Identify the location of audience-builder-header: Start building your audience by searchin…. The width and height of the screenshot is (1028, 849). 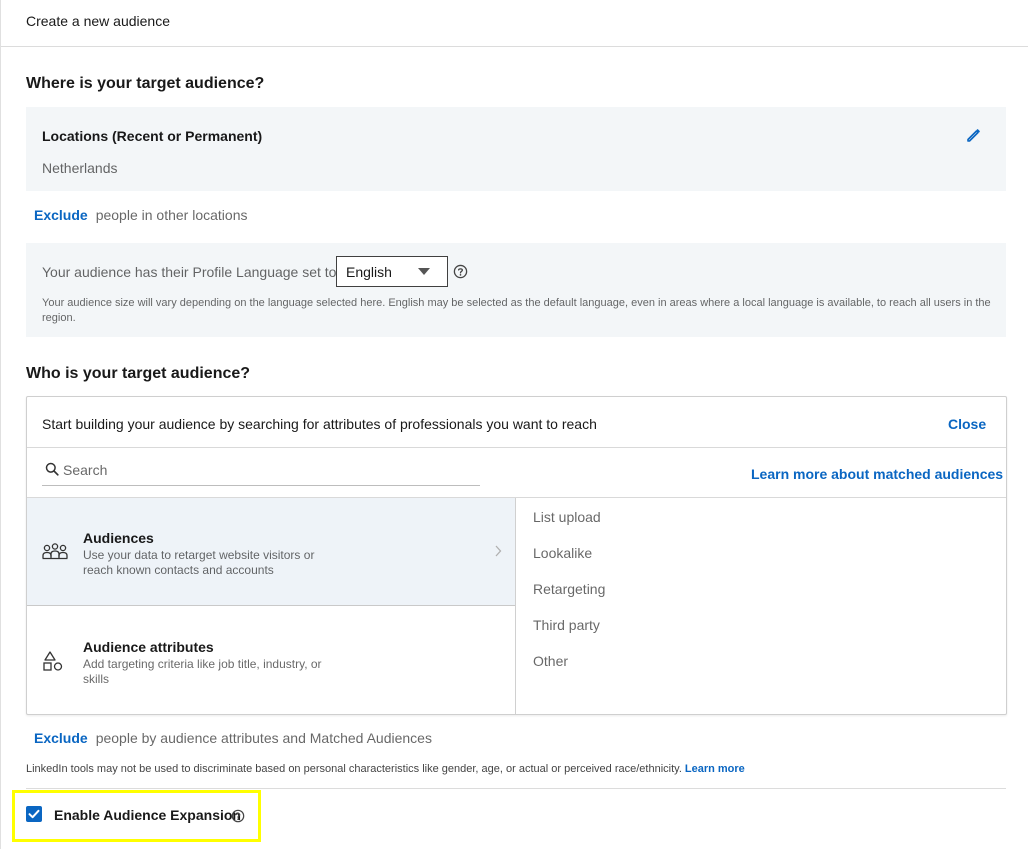
(516, 422).